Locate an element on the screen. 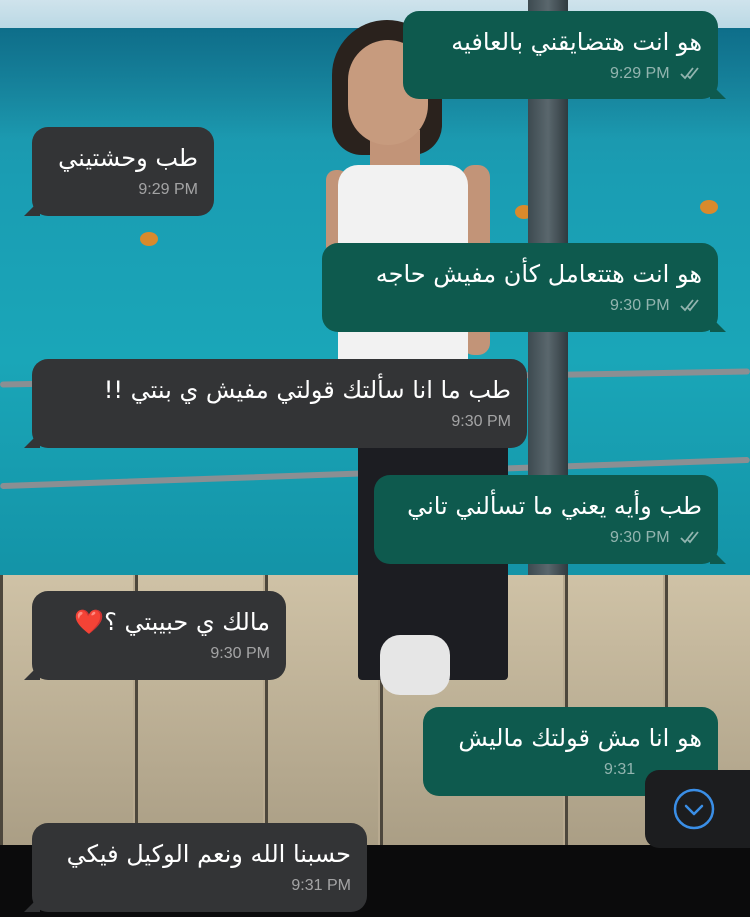 This screenshot has width=750, height=917. chevron-down-circle-icon is located at coordinates (694, 809).